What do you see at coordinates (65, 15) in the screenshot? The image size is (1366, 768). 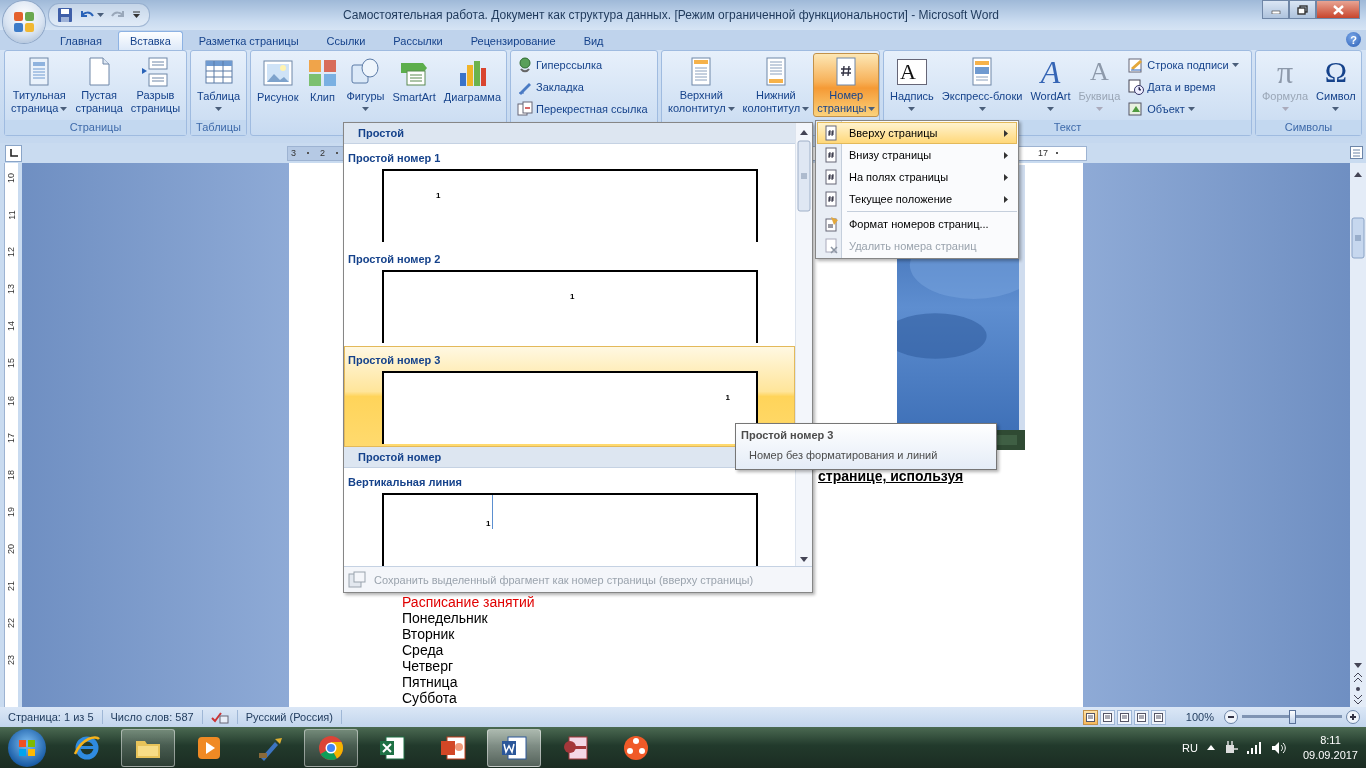 I see `save-button` at bounding box center [65, 15].